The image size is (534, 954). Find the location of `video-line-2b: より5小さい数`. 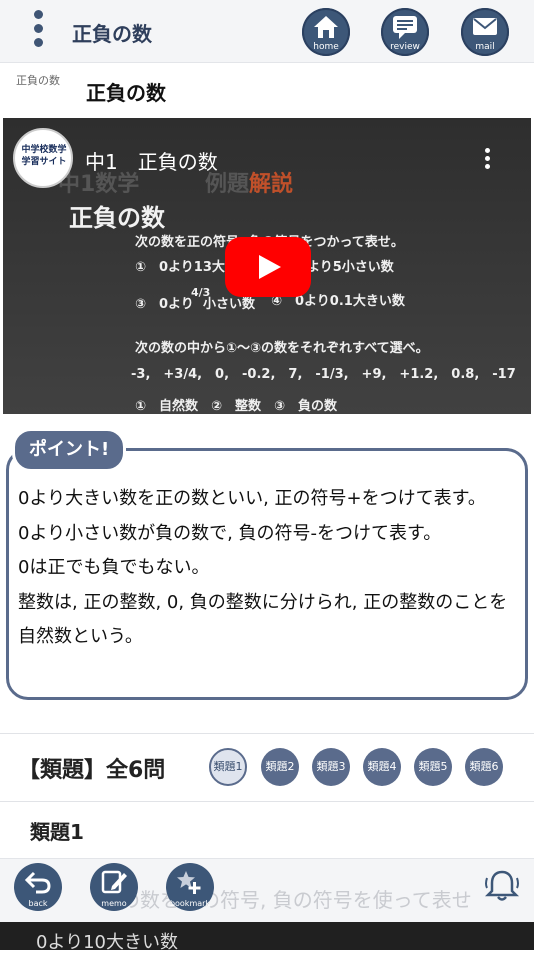

video-line-2b: より5小さい数 is located at coordinates (350, 267).